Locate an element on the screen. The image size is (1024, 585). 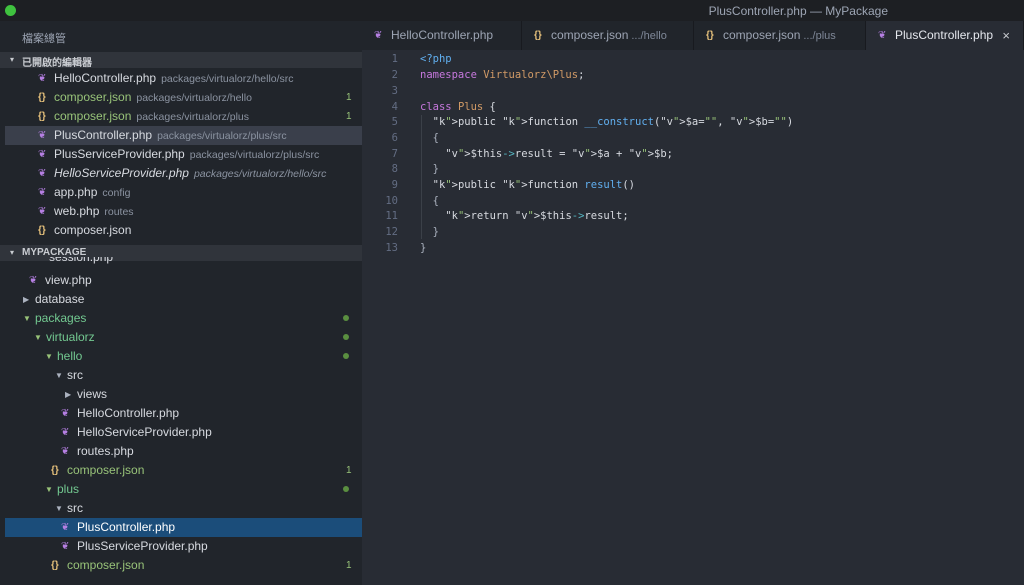
tree-item-partial: session.php is located at coordinates (183, 262).